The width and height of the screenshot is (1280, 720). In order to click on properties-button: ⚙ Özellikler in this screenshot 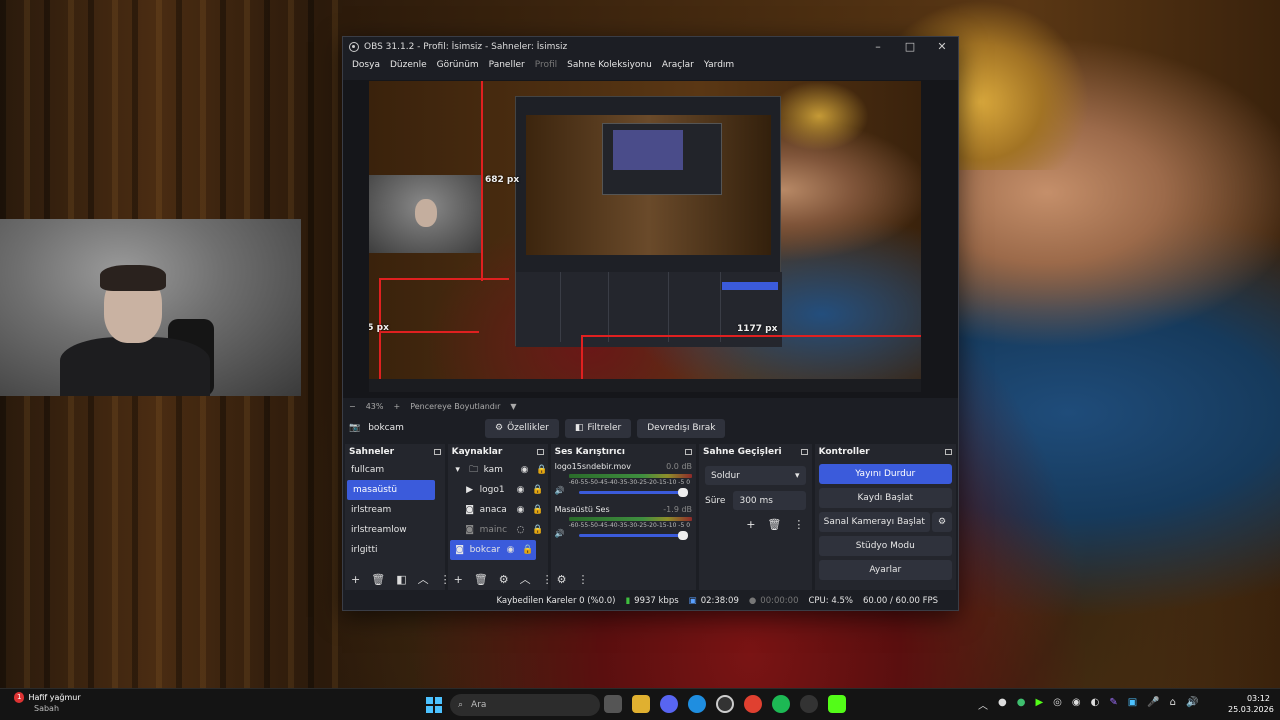, I will do `click(522, 428)`.